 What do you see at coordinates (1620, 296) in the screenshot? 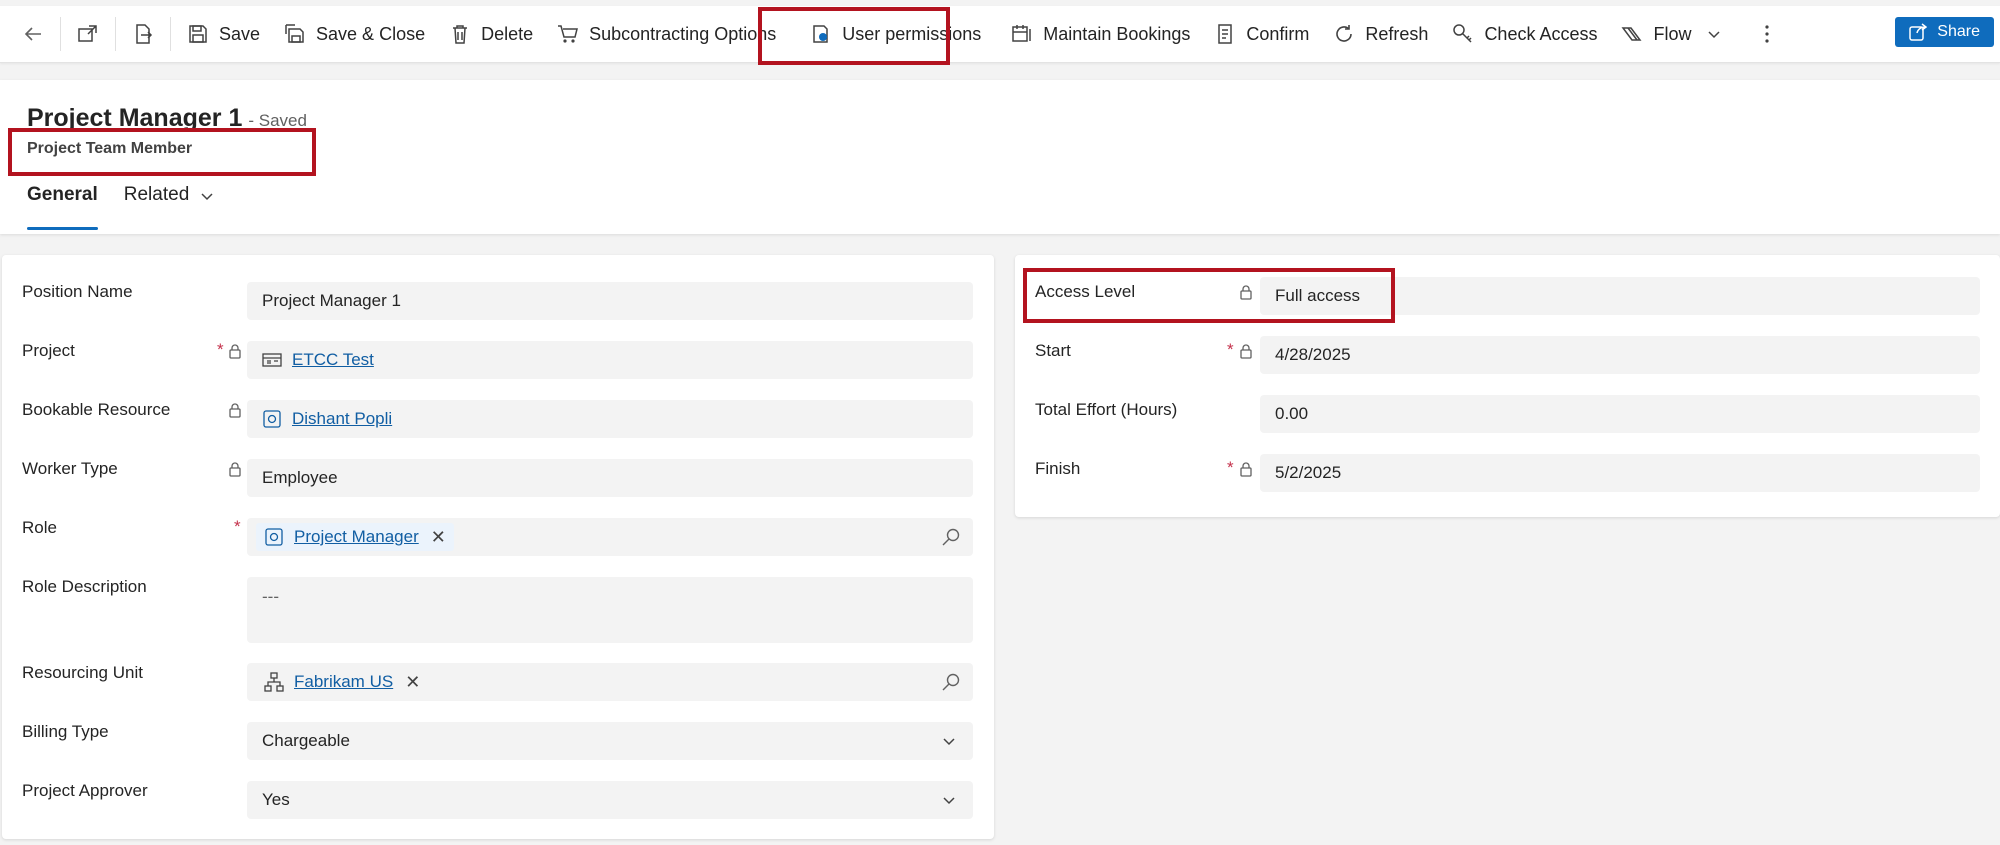
I see `access-level-field: Full access` at bounding box center [1620, 296].